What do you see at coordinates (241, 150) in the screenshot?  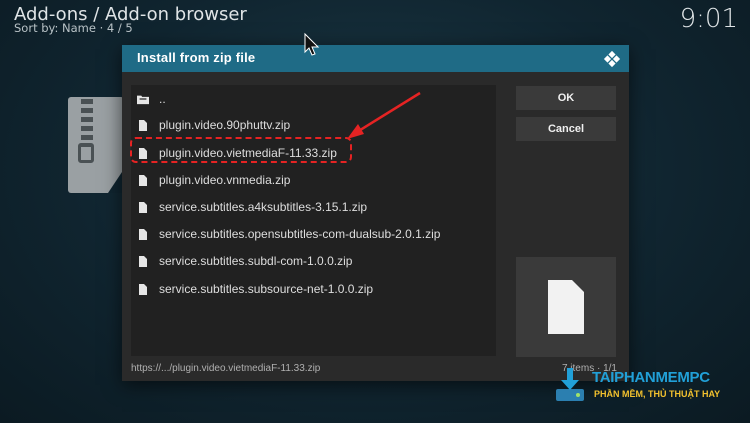 I see `highlight-annotation` at bounding box center [241, 150].